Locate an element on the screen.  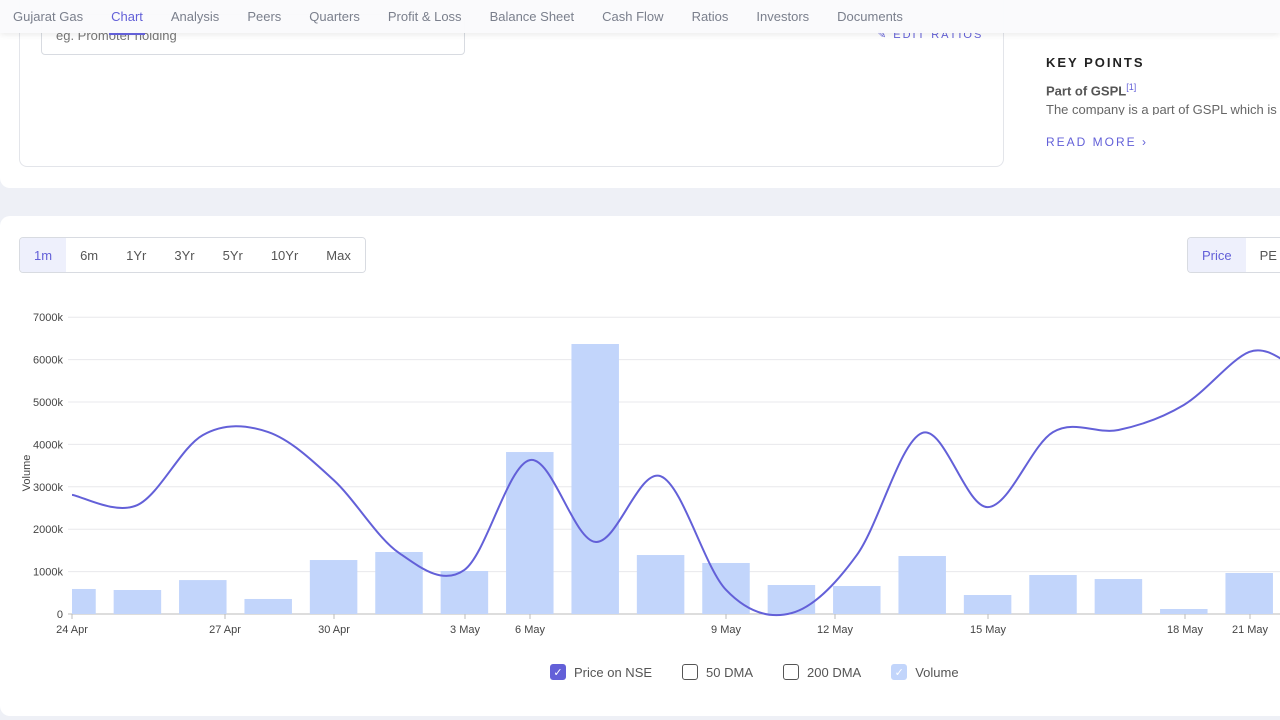
nav-gujarat-gas: Gujarat Gas is located at coordinates (48, 16).